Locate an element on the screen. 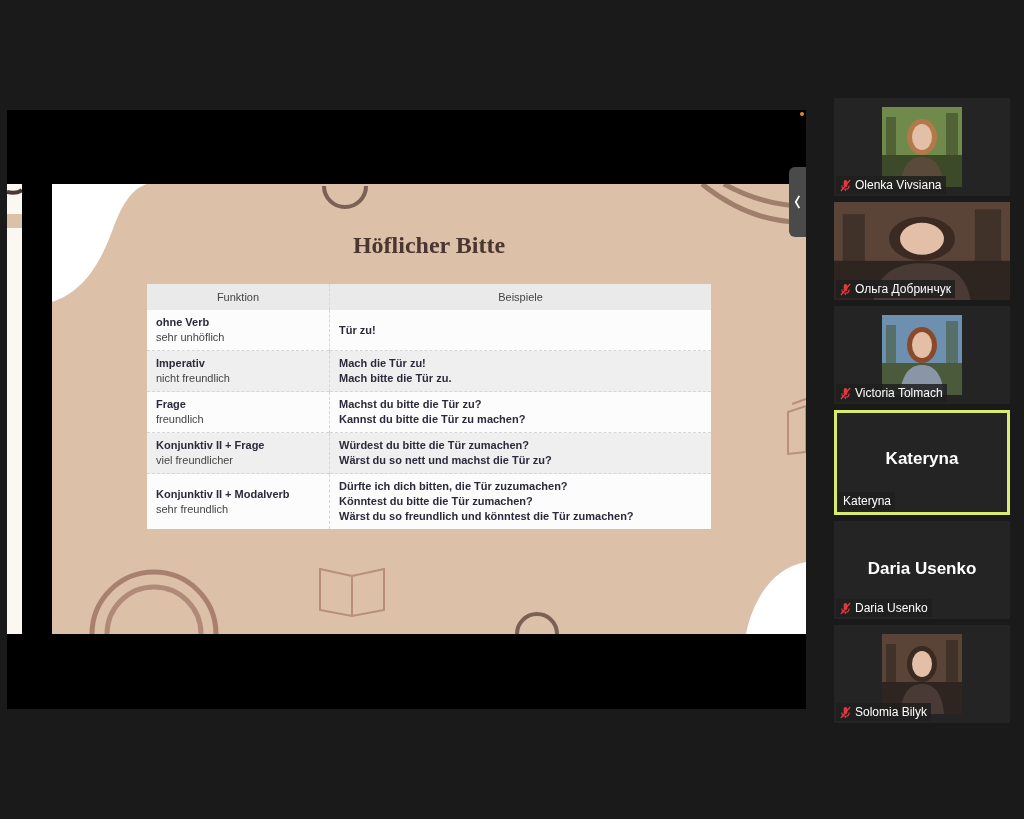 The image size is (1024, 819). chevron-icon is located at coordinates (797, 202).